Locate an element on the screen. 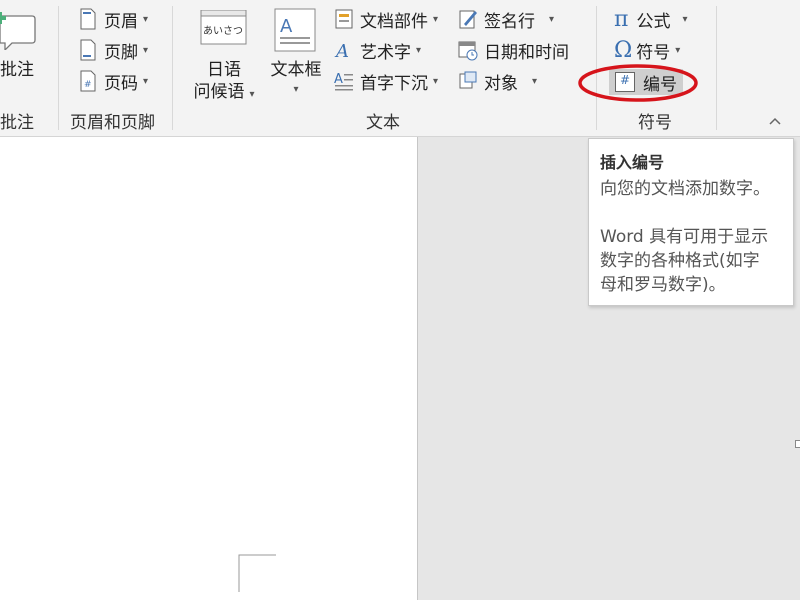 The width and height of the screenshot is (800, 600). collapse-ribbon-button is located at coordinates (775, 122).